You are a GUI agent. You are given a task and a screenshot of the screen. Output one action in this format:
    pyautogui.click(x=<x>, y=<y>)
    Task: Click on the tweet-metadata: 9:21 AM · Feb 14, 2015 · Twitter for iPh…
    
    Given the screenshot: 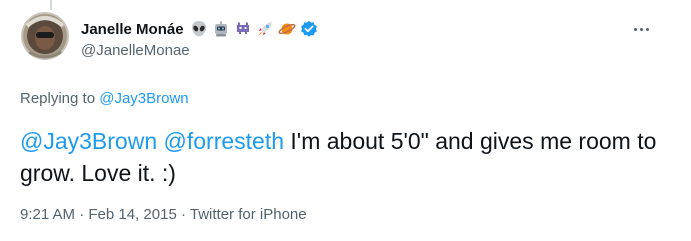 What is the action you would take?
    pyautogui.click(x=163, y=214)
    